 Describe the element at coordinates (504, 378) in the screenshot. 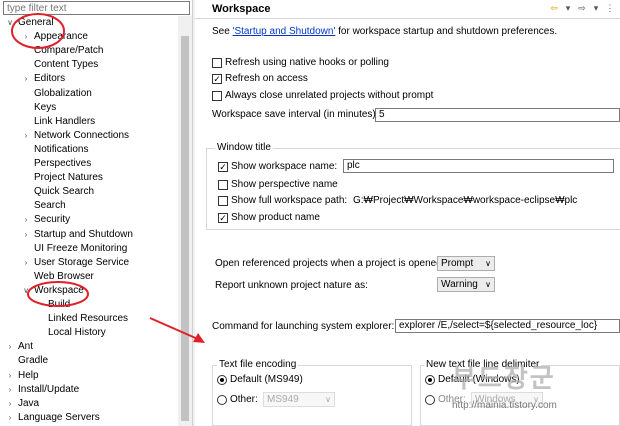

I see `watermark-logo: 부드장군` at that location.